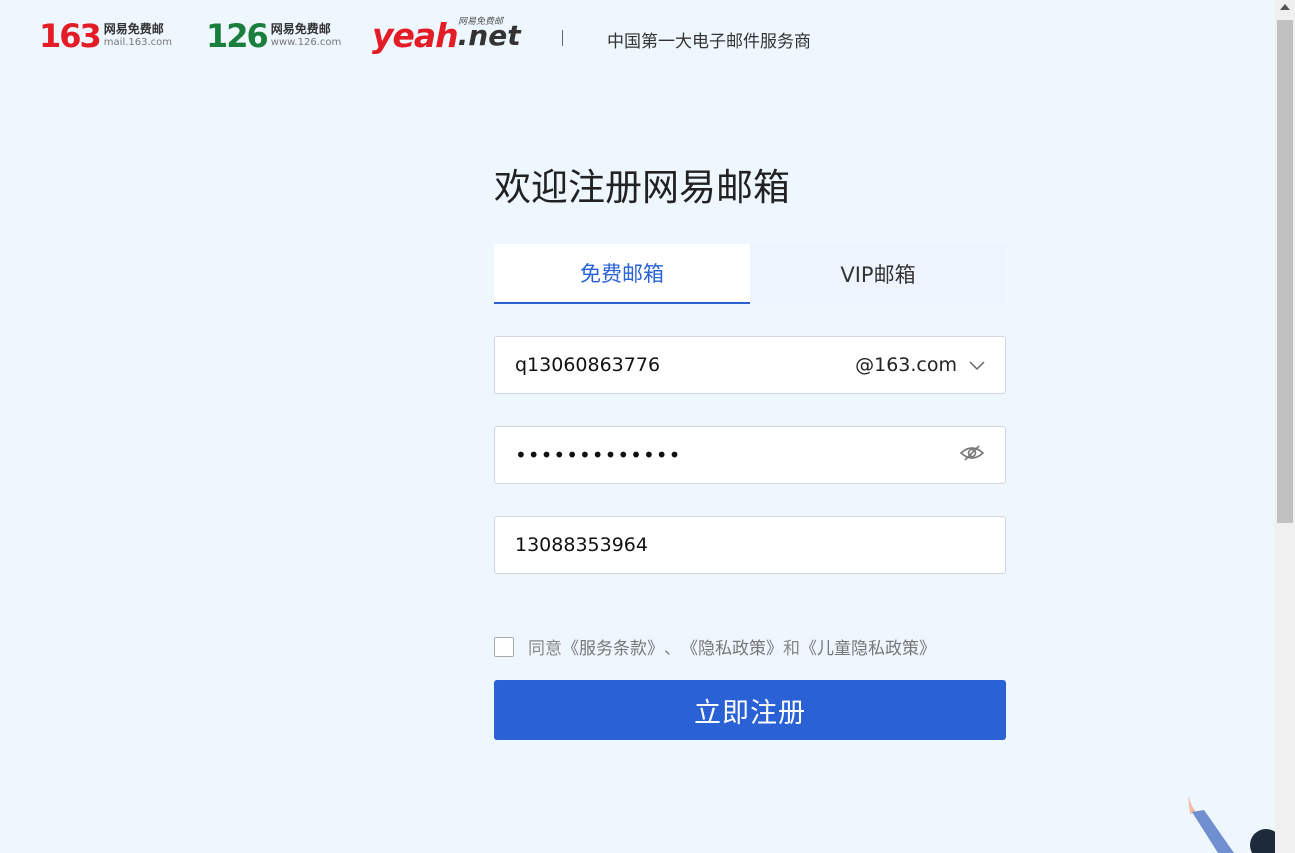  Describe the element at coordinates (750, 710) in the screenshot. I see `register-button: 立即注册` at that location.